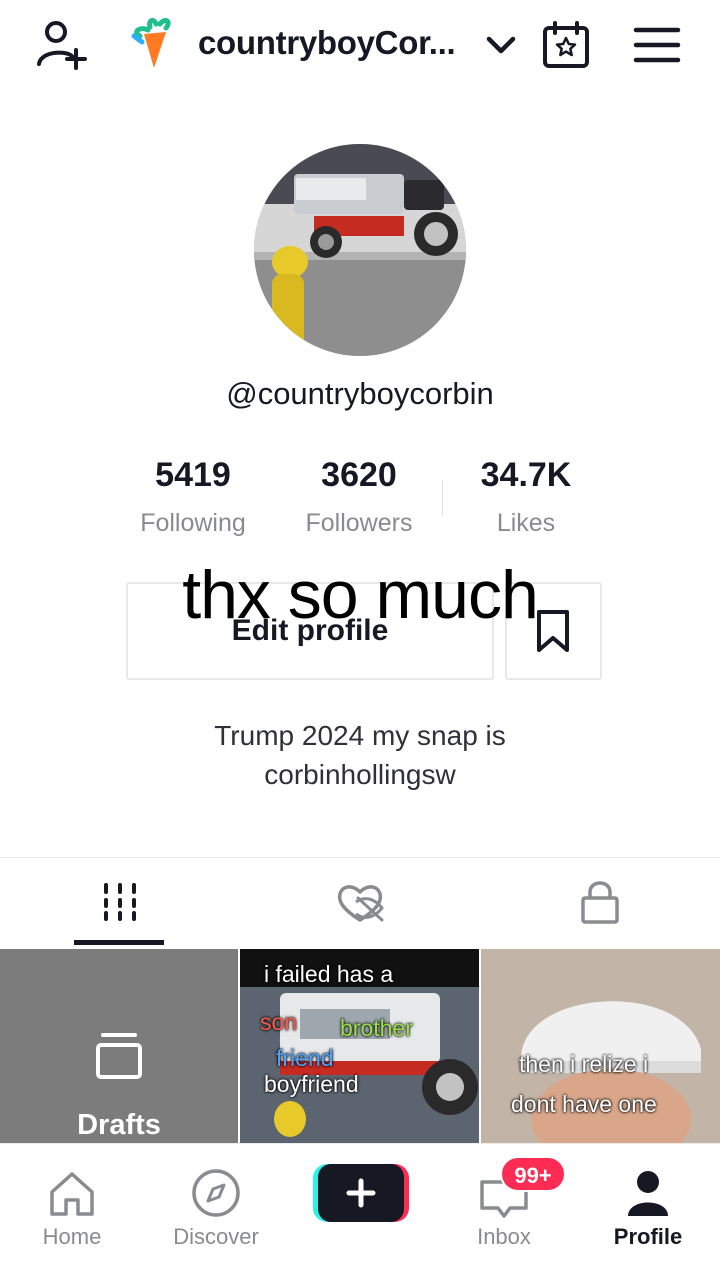  I want to click on tab-liked, so click(360, 903).